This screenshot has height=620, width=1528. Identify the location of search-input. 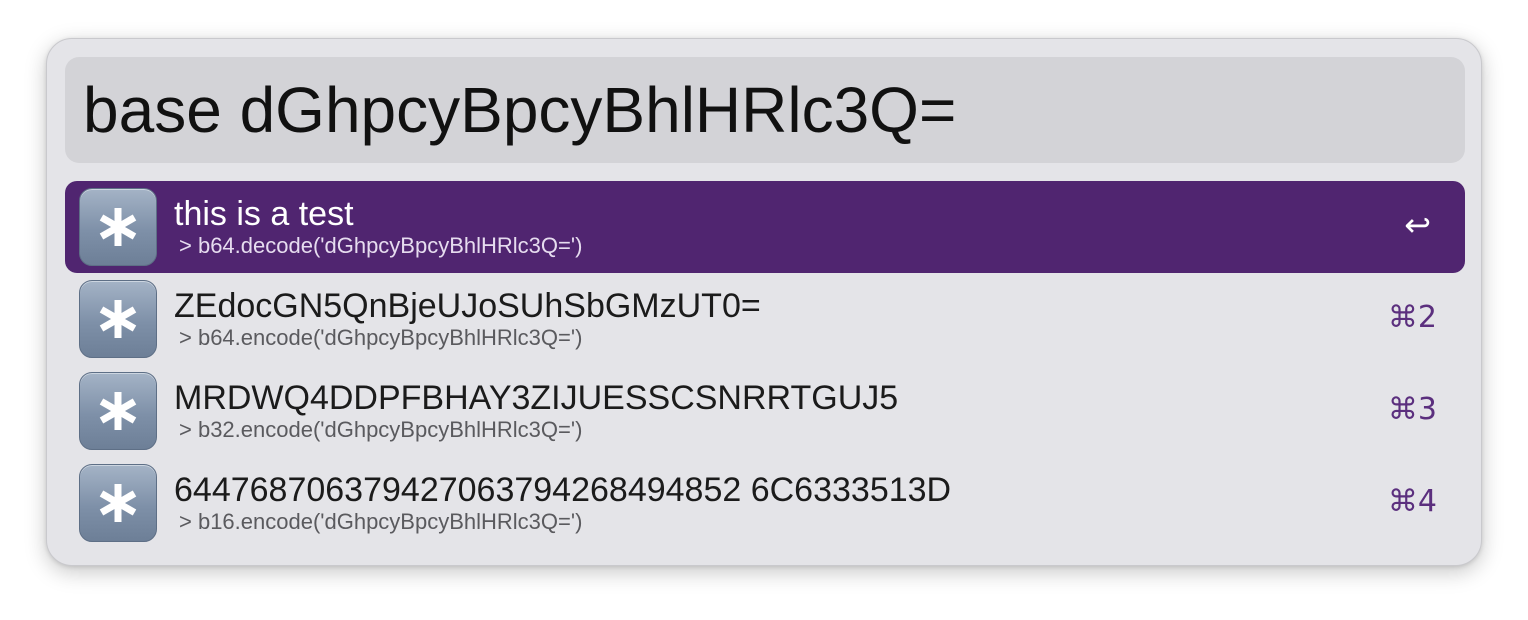
(765, 110).